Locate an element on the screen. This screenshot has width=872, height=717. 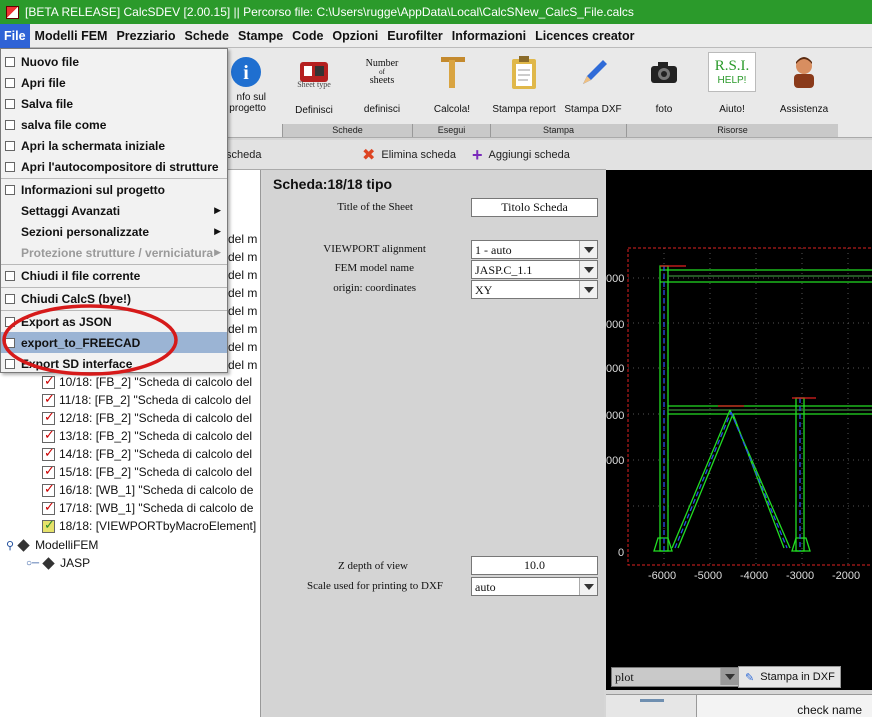
menu-item-label: Export SD interface is located at coordinates (77, 363).